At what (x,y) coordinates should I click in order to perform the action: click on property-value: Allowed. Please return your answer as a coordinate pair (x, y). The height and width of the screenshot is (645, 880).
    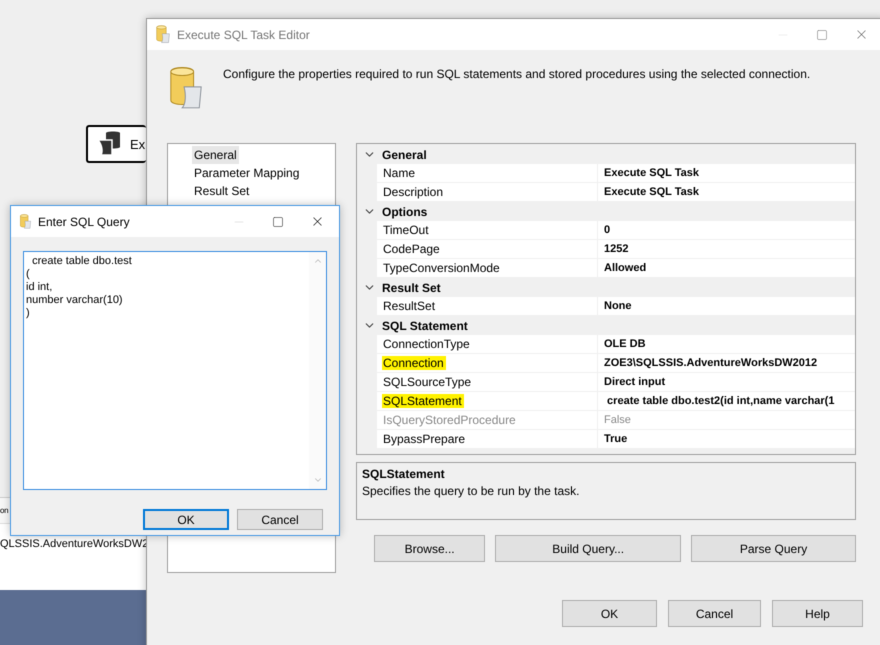
    Looking at the image, I should click on (726, 268).